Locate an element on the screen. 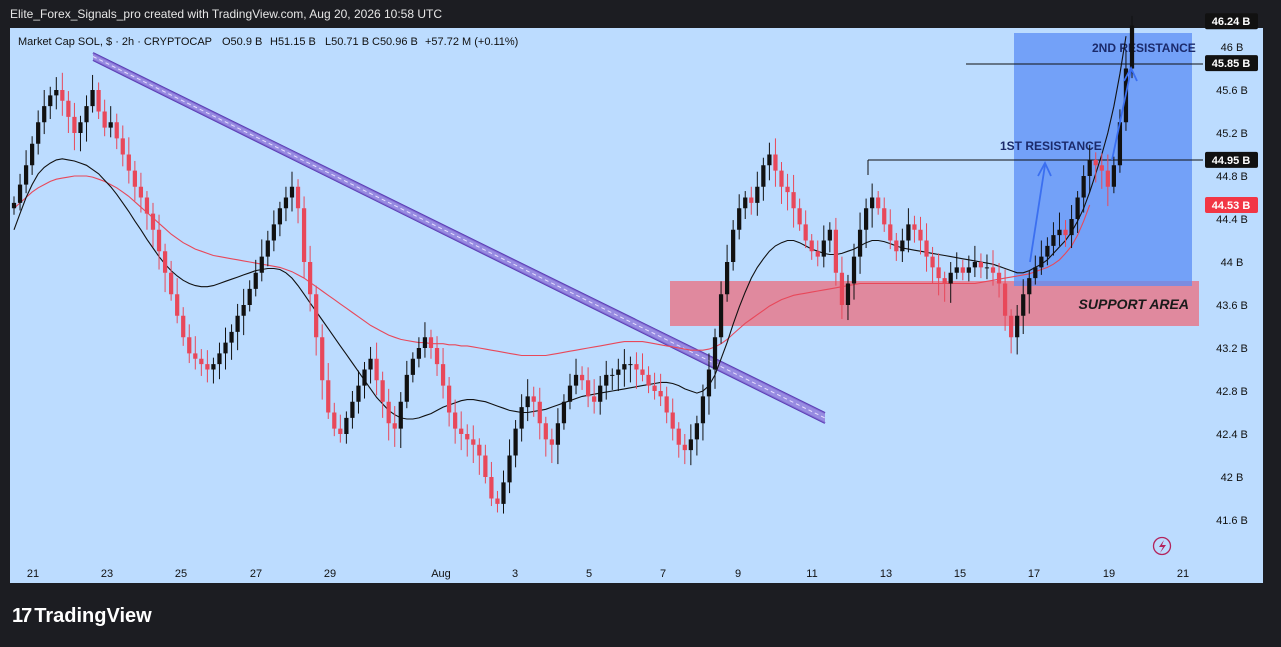 This screenshot has height=647, width=1281. y-tick-label: 46 B is located at coordinates (1232, 48).